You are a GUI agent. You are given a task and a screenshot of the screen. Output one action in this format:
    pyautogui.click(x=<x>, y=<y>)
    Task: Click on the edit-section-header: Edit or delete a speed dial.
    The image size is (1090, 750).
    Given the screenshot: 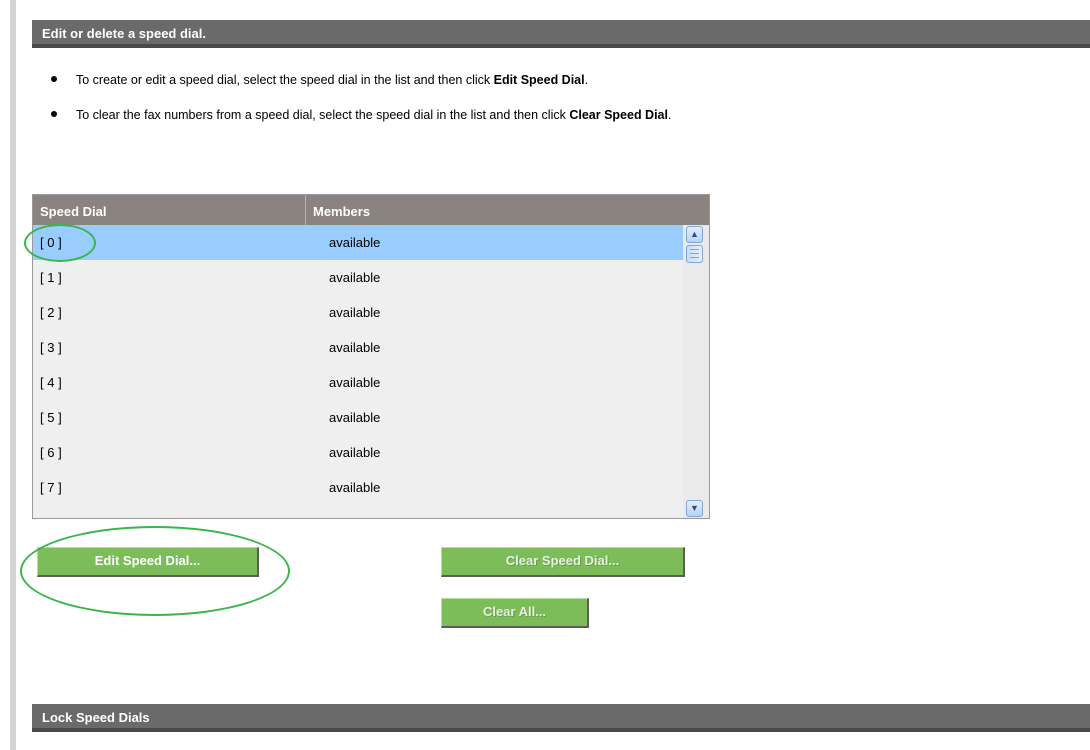 What is the action you would take?
    pyautogui.click(x=561, y=34)
    